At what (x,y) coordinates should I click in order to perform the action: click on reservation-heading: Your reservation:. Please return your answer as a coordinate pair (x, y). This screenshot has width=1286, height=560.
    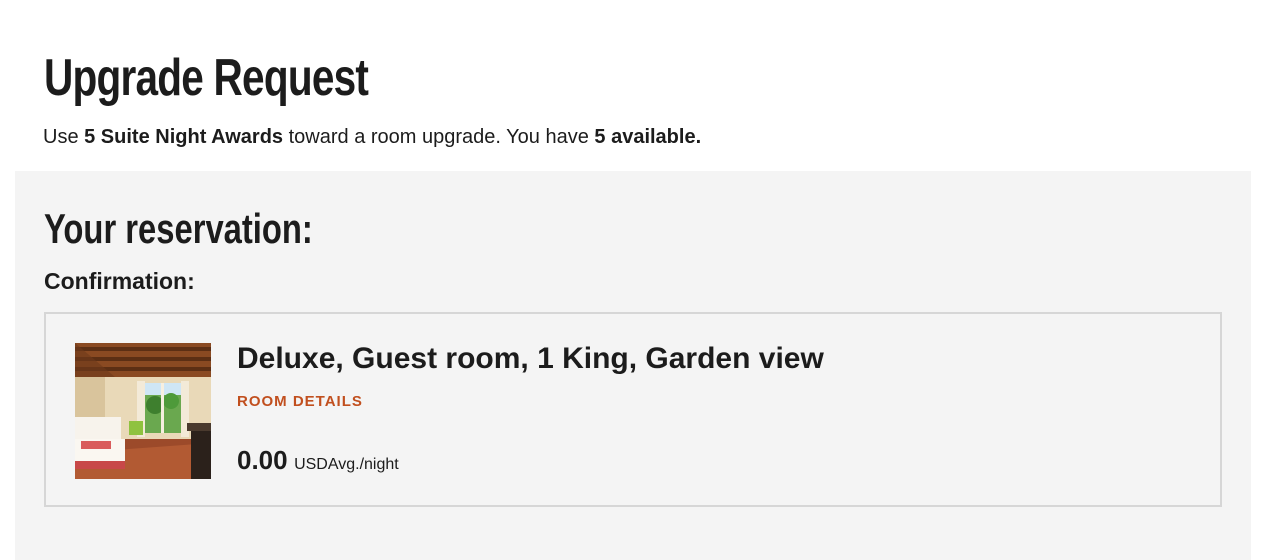
    Looking at the image, I should click on (178, 228).